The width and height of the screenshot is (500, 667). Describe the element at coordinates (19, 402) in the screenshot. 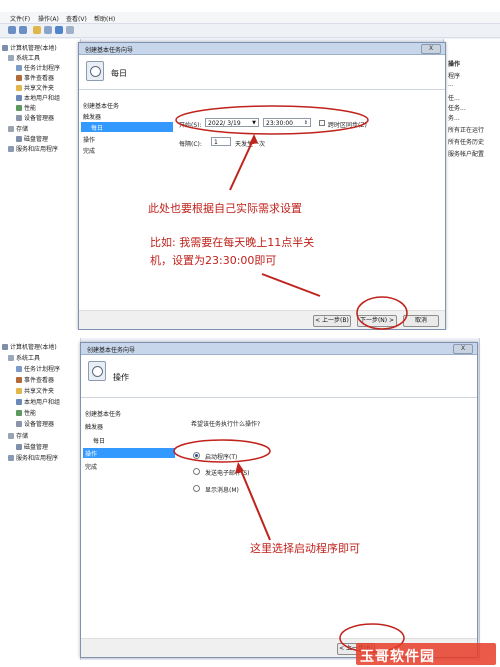

I see `users-icon` at that location.